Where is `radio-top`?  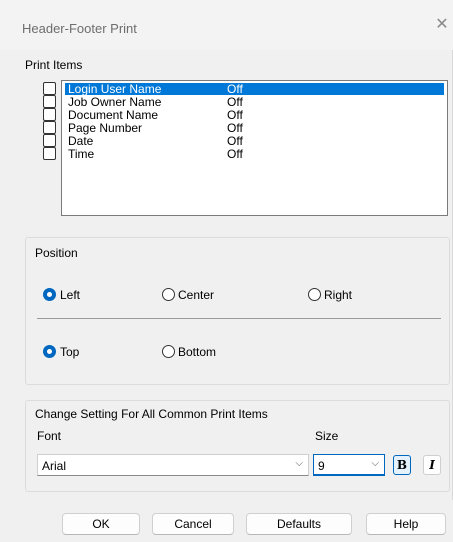
radio-top is located at coordinates (49, 351).